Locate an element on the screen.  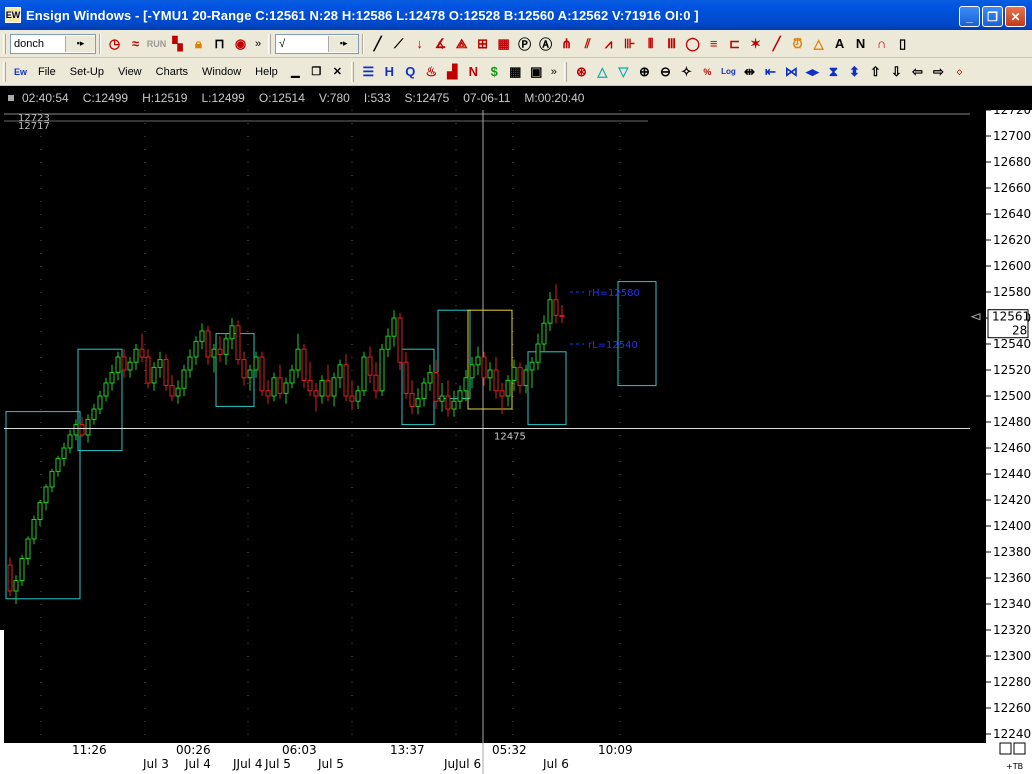
close-button: ✕ is located at coordinates (1015, 16).